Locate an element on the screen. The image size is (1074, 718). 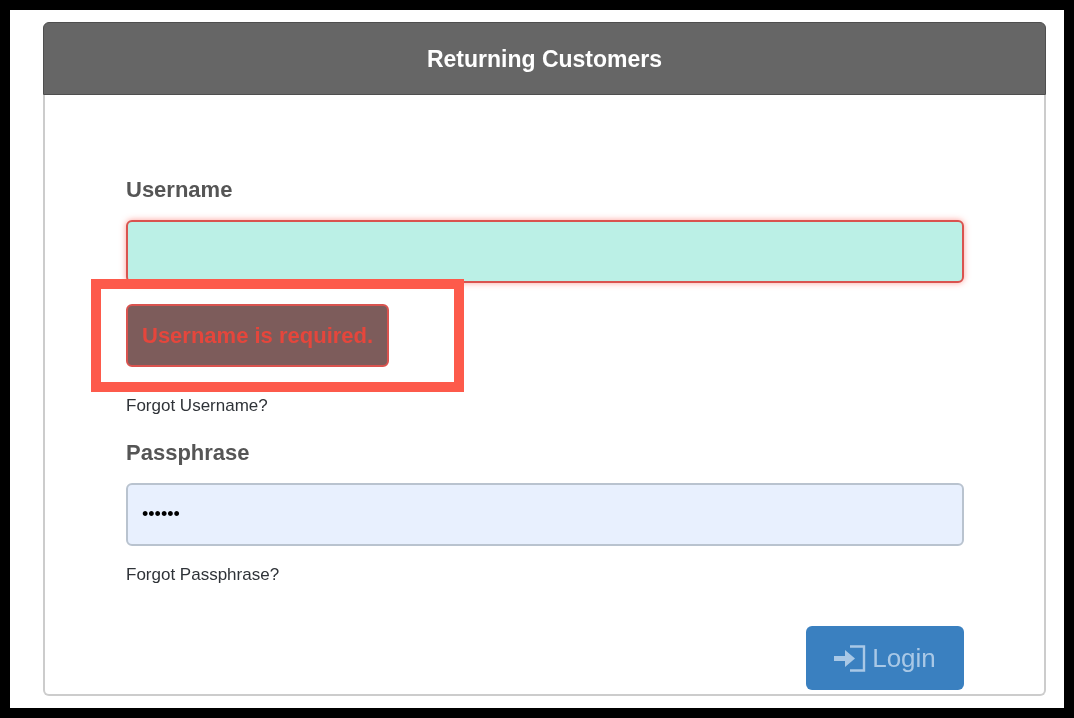
field-label: Passphrase is located at coordinates (188, 453).